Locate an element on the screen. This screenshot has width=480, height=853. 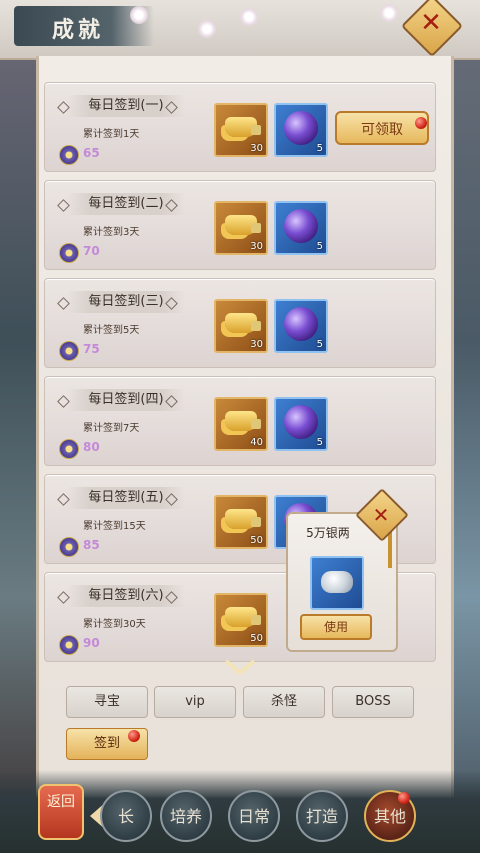
signin-card-2: 每日签到(二) 累计签到3天 70 30 5 is located at coordinates (240, 225).